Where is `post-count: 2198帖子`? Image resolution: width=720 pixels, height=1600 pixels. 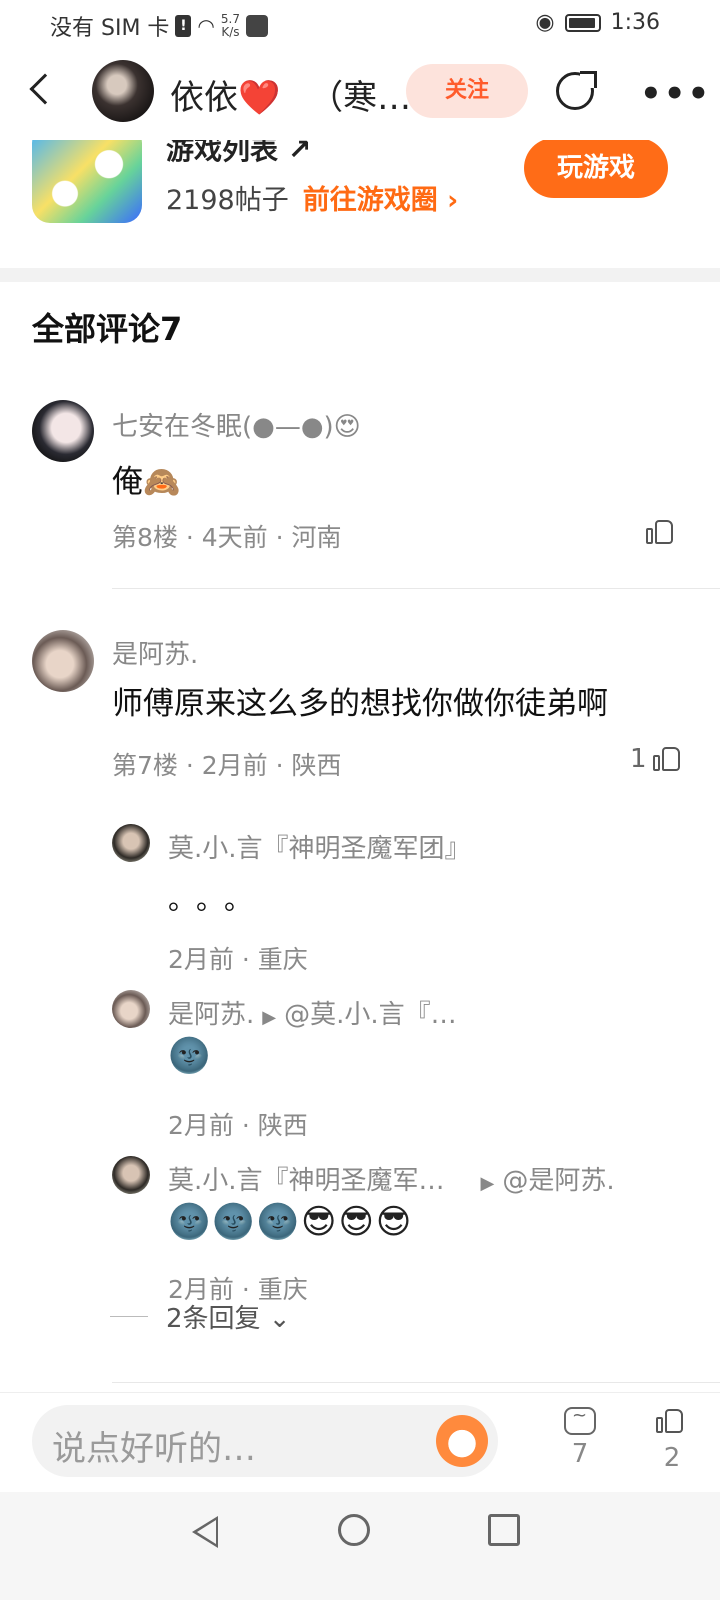 post-count: 2198帖子 is located at coordinates (227, 200).